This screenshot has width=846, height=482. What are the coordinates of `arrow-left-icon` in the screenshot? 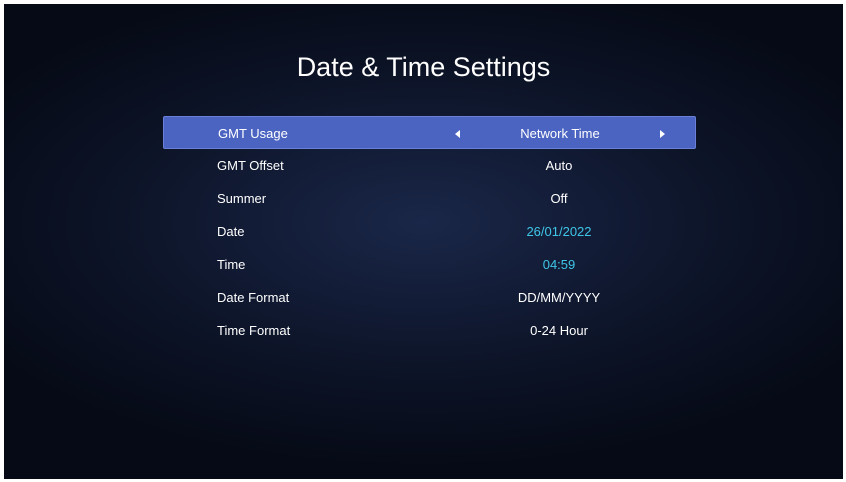 It's located at (457, 134).